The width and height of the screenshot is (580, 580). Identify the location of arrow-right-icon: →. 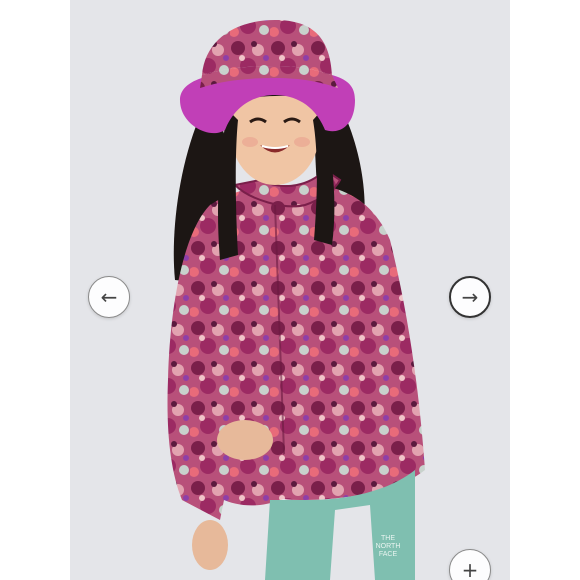
(470, 297).